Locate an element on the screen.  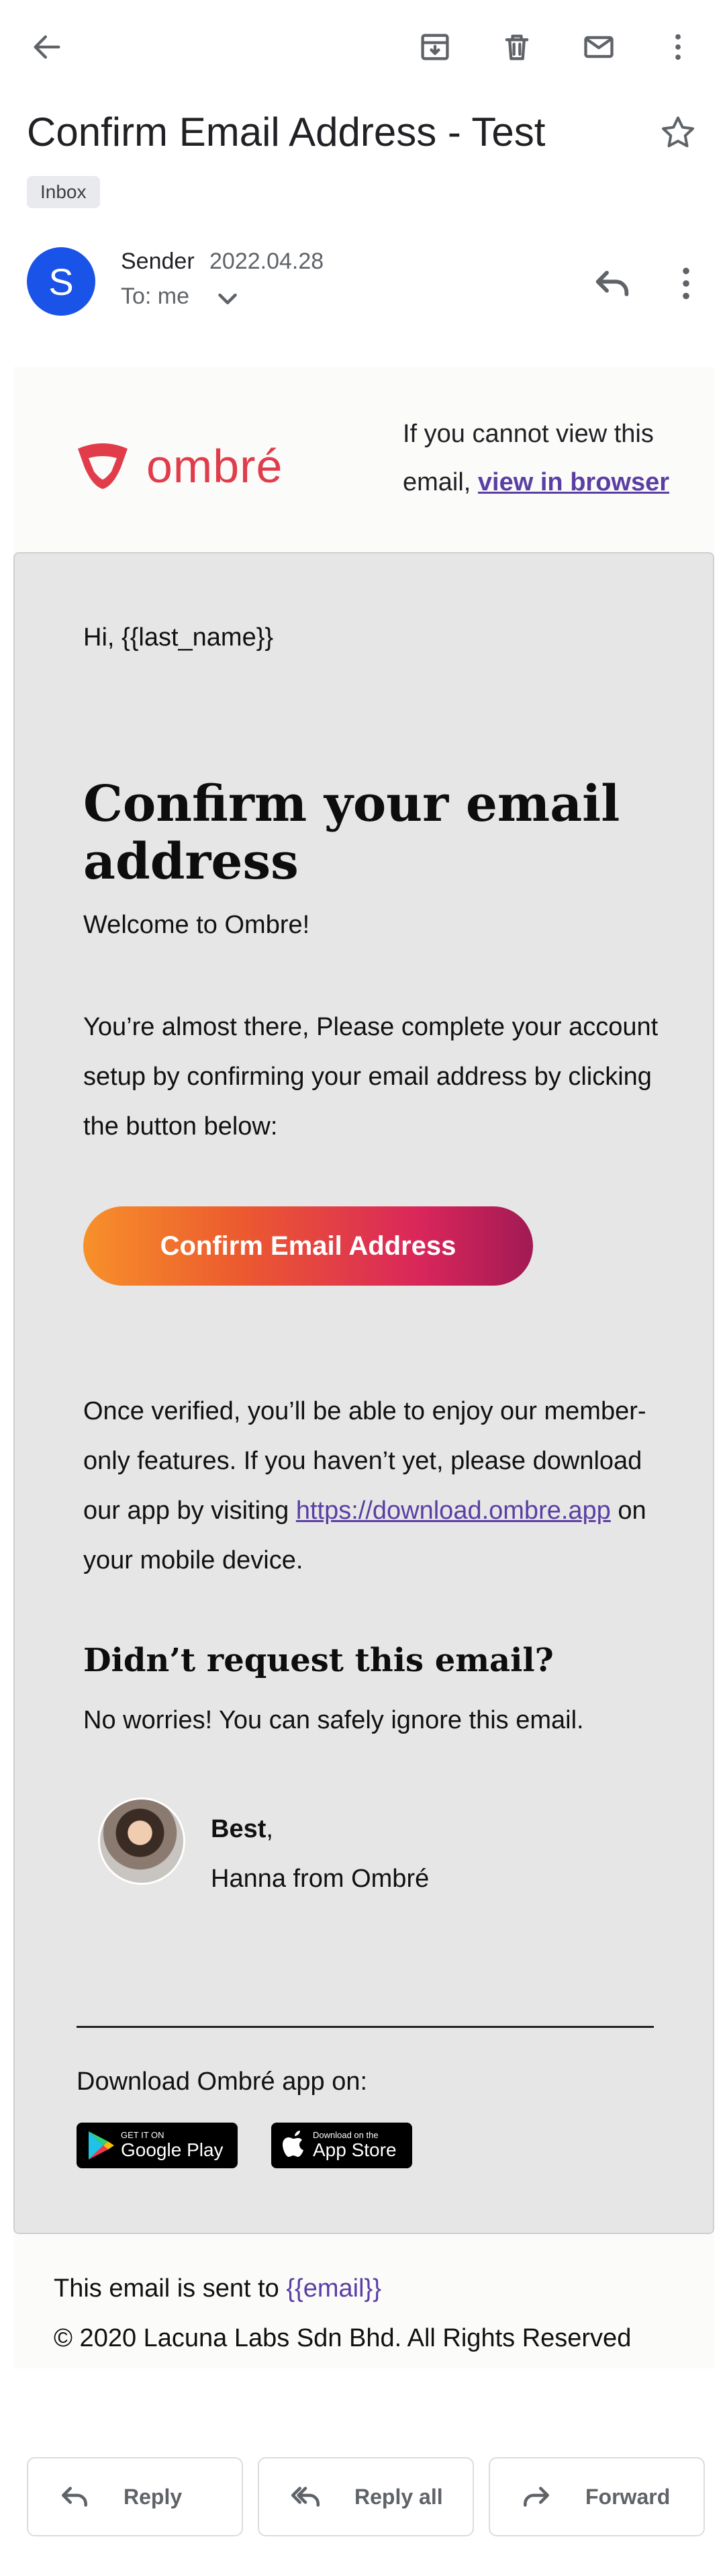
google-play-icon is located at coordinates (102, 2146).